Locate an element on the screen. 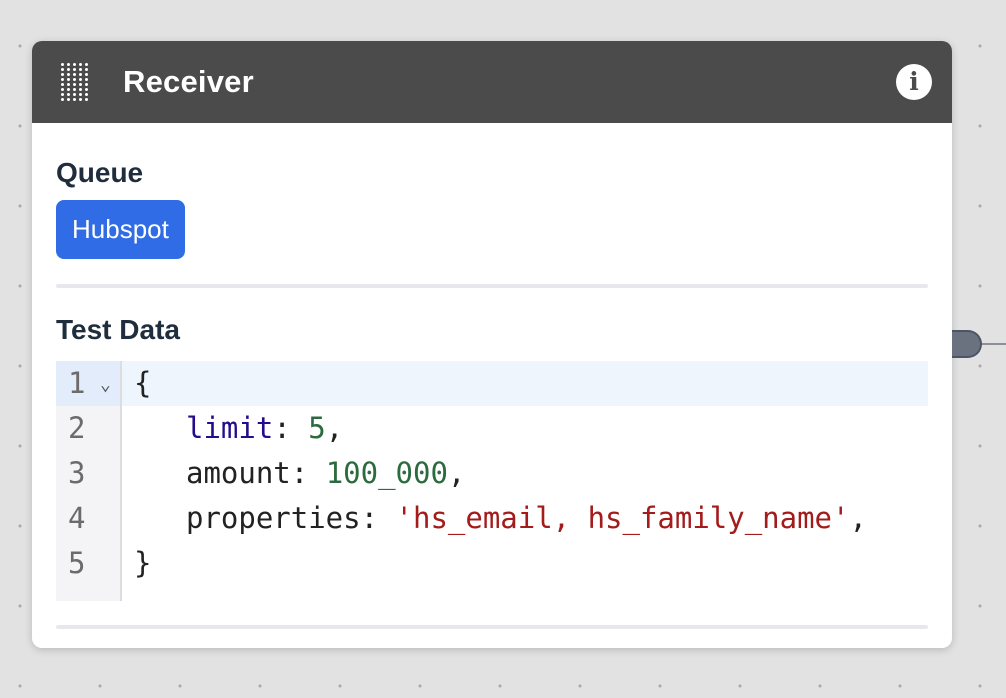  gutter-row: 2 is located at coordinates (88, 428).